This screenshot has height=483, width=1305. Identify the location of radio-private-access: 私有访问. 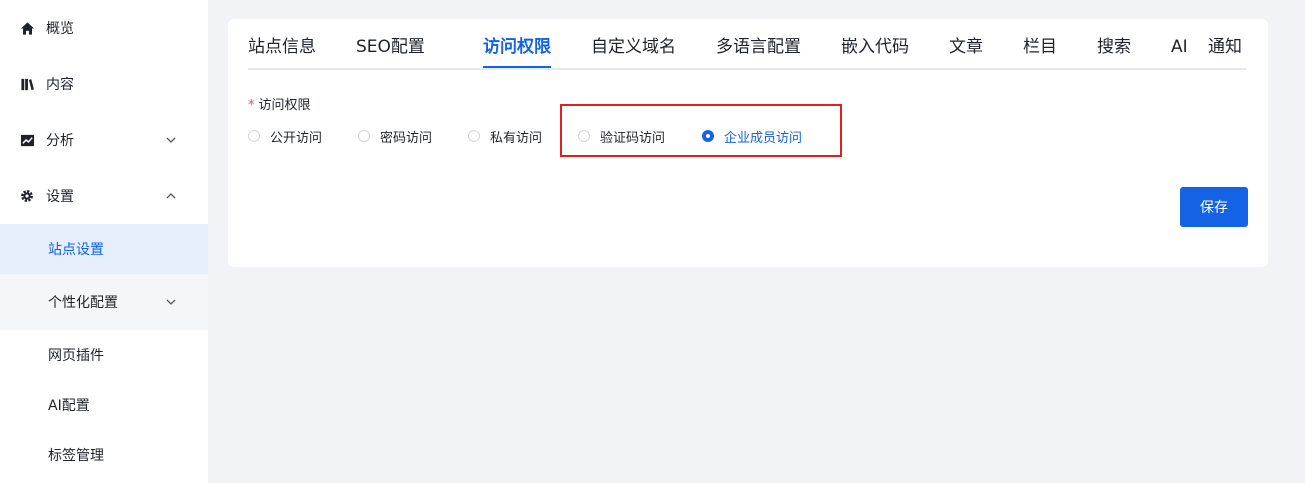
(505, 136).